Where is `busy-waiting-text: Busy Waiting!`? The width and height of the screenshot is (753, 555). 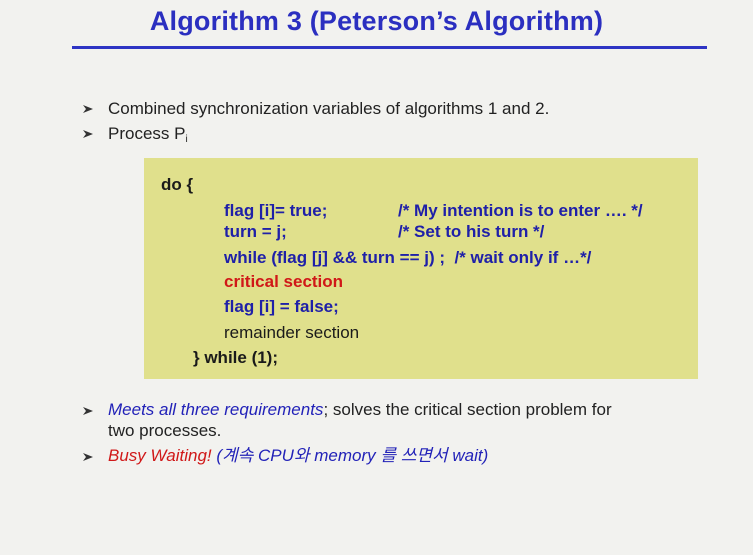 busy-waiting-text: Busy Waiting! is located at coordinates (160, 455).